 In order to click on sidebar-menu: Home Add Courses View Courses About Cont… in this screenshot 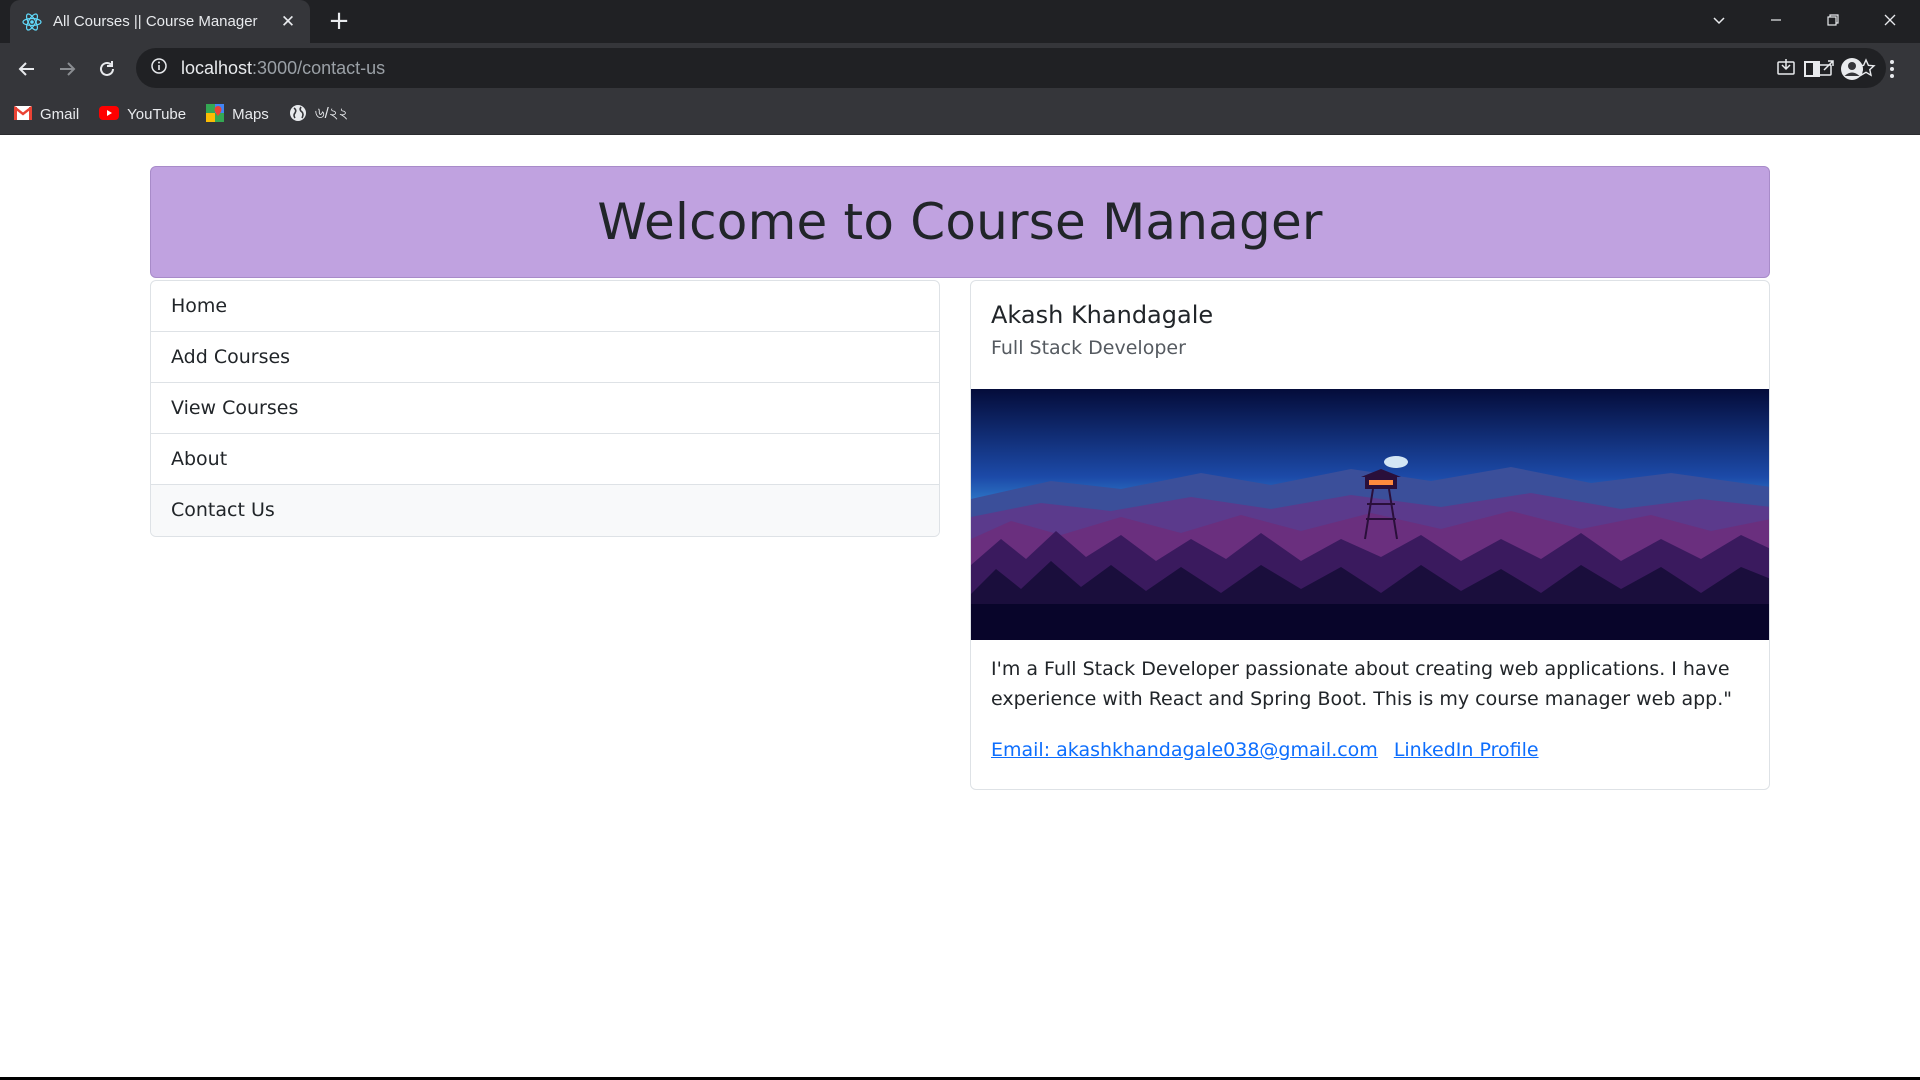, I will do `click(545, 408)`.